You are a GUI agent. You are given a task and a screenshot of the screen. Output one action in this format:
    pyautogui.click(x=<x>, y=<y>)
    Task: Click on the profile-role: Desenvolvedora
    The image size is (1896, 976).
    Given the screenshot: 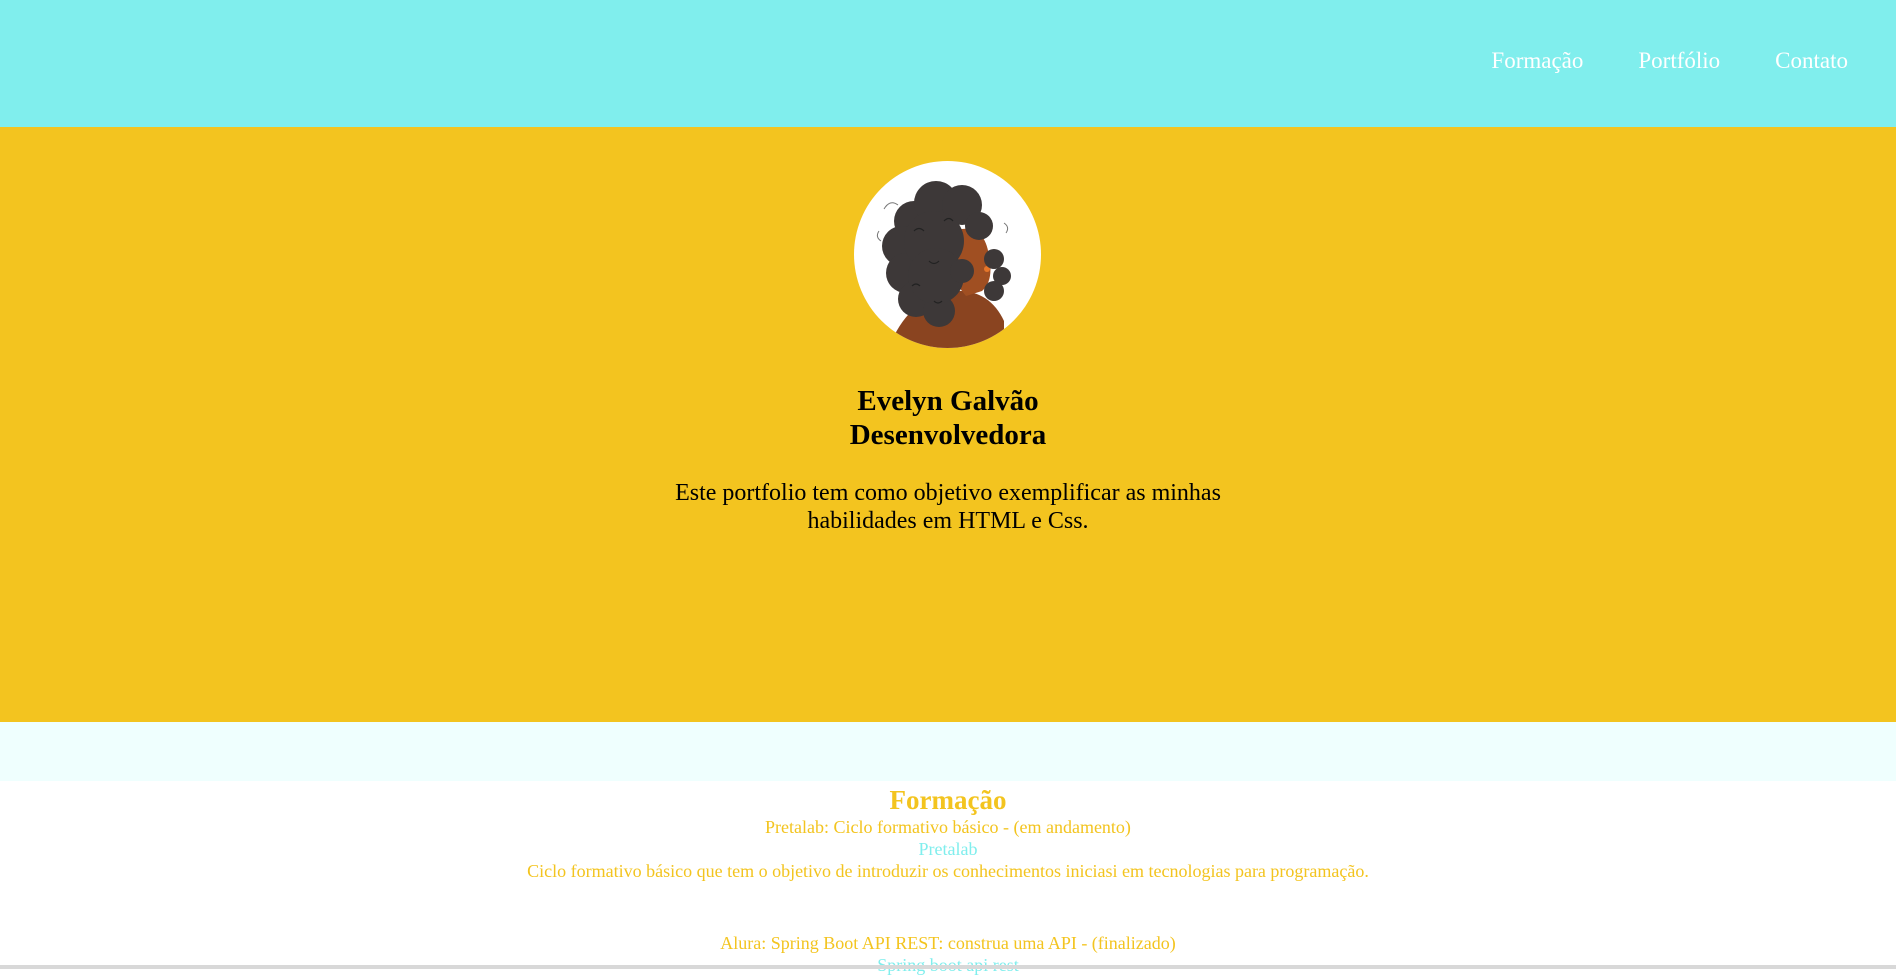 What is the action you would take?
    pyautogui.click(x=948, y=435)
    